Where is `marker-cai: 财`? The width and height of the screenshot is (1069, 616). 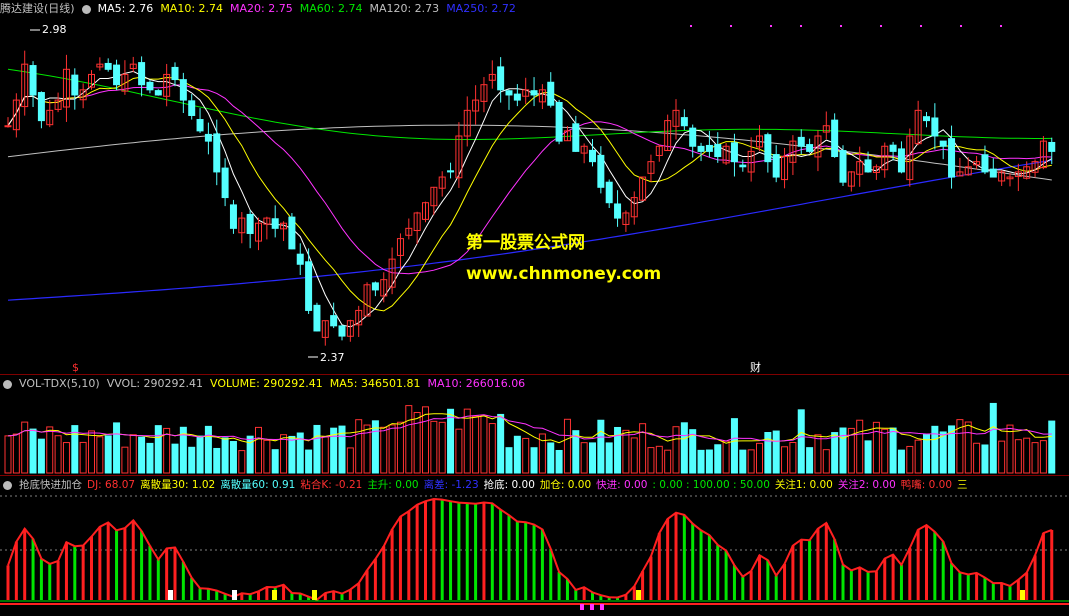 marker-cai: 财 is located at coordinates (755, 367).